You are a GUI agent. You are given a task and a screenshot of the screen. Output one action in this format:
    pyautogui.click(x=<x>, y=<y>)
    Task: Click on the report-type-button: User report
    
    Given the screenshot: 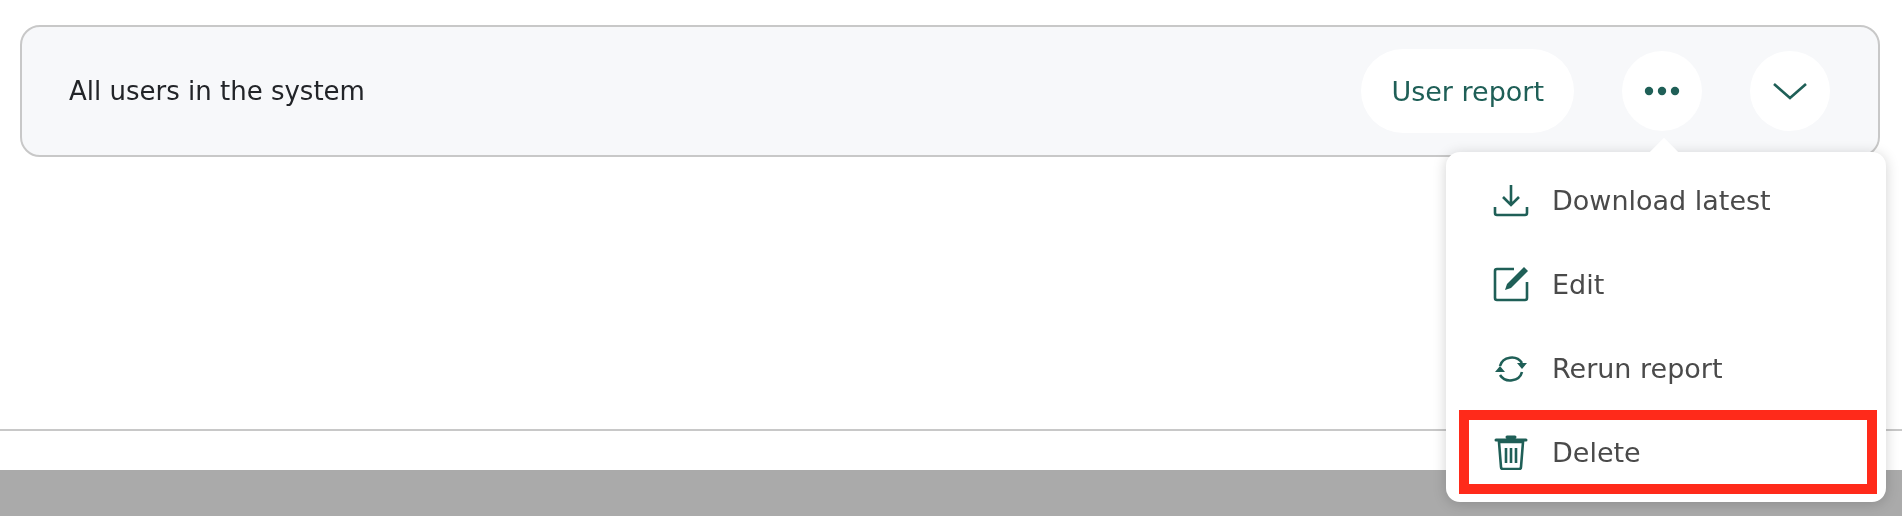 What is the action you would take?
    pyautogui.click(x=1467, y=91)
    